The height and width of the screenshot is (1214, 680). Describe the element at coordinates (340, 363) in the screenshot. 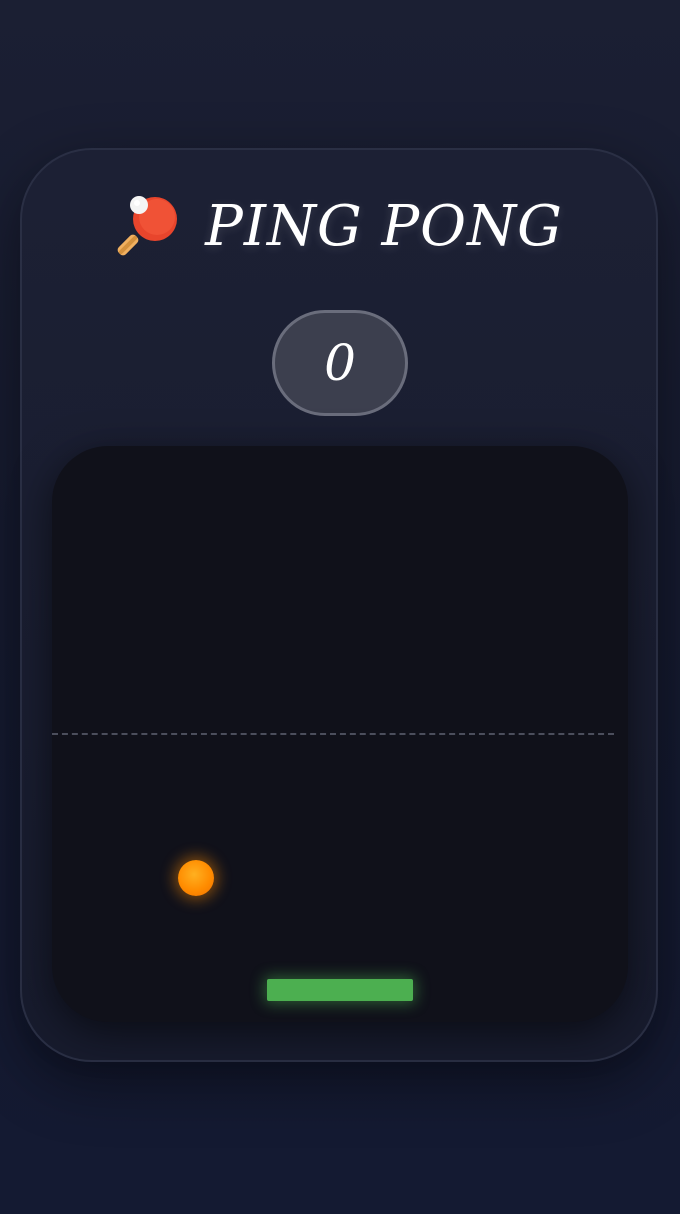

I see `score-display: 0` at that location.